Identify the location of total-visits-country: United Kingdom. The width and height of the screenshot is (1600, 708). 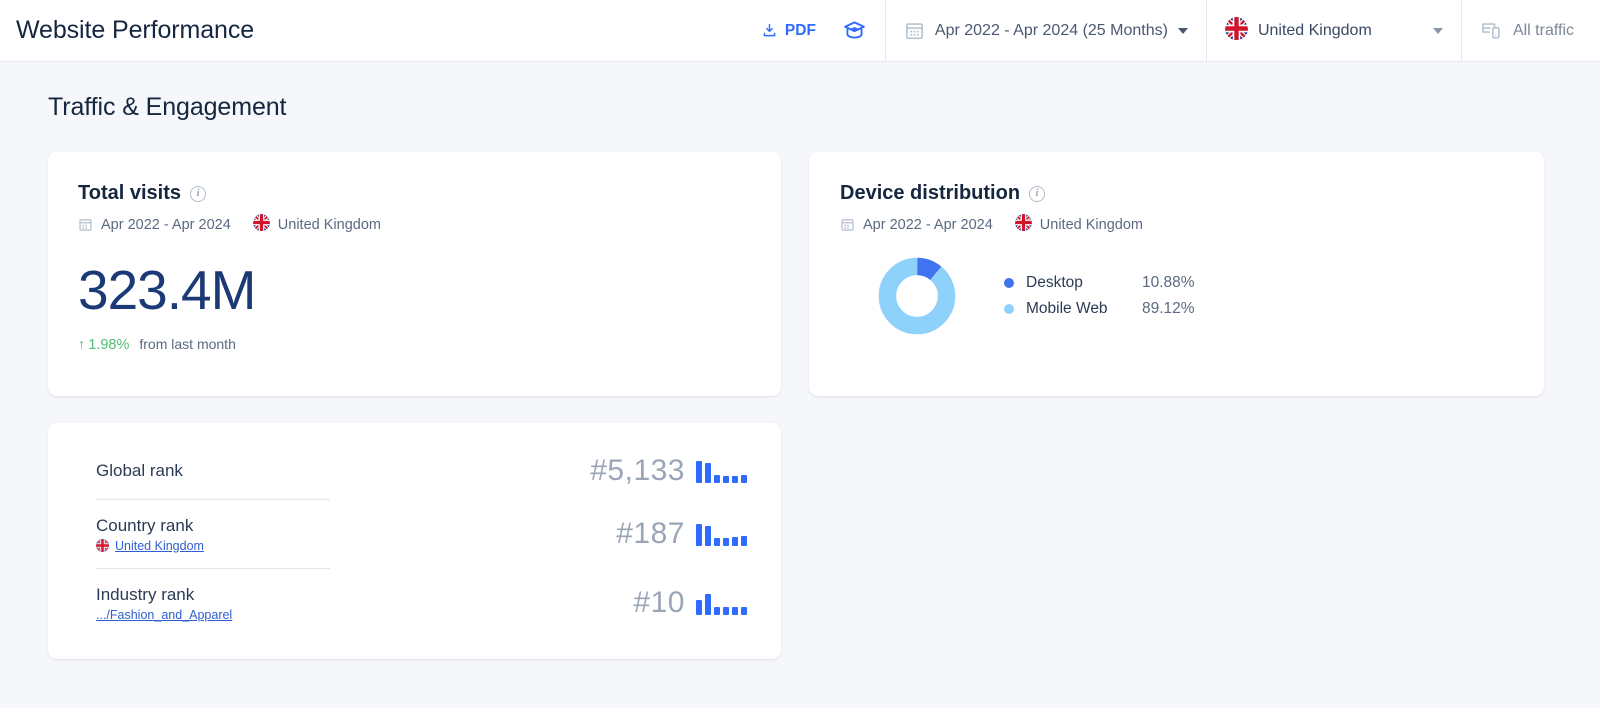
(329, 224).